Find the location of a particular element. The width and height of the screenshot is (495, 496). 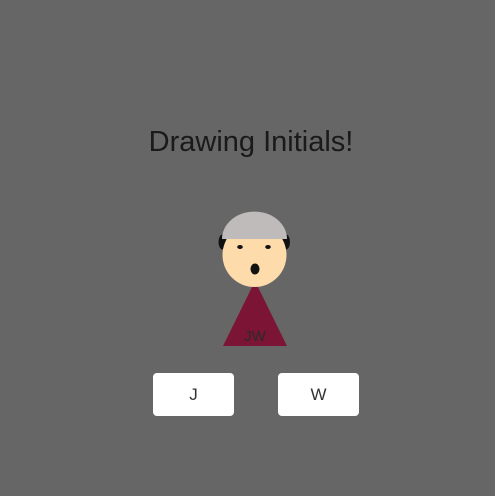

right-eye is located at coordinates (268, 247).